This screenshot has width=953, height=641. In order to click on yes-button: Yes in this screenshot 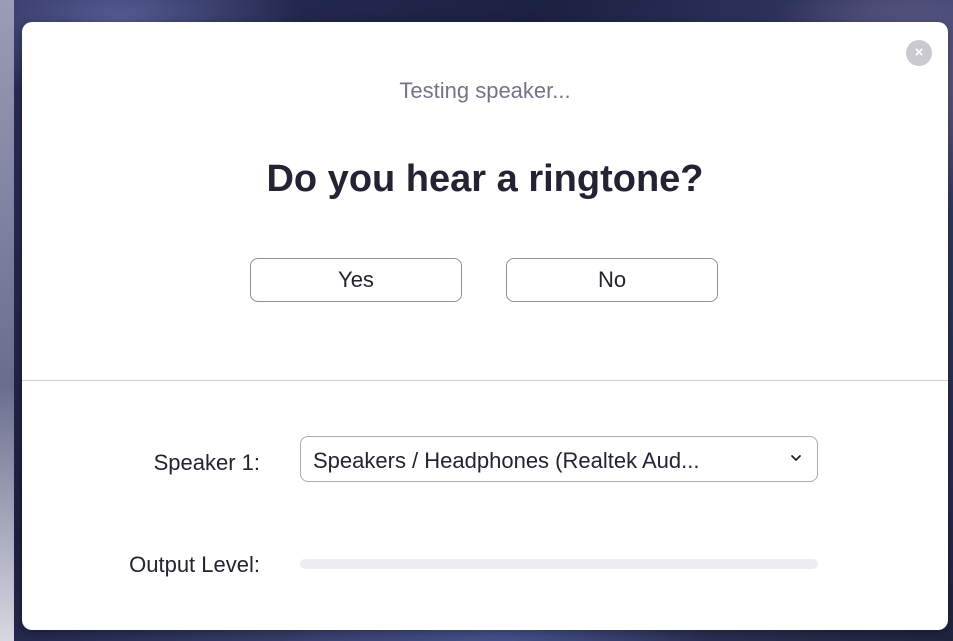, I will do `click(356, 280)`.